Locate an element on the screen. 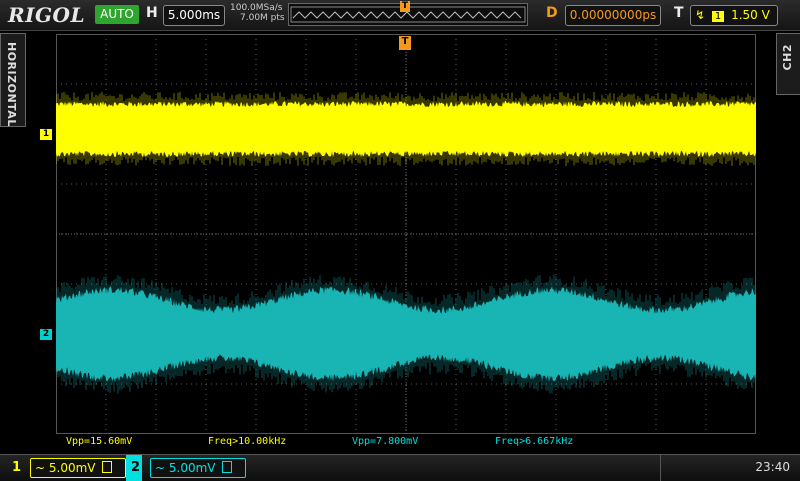 The width and height of the screenshot is (800, 481). horizontal-tab-label: HORIZONTAL is located at coordinates (11, 84).